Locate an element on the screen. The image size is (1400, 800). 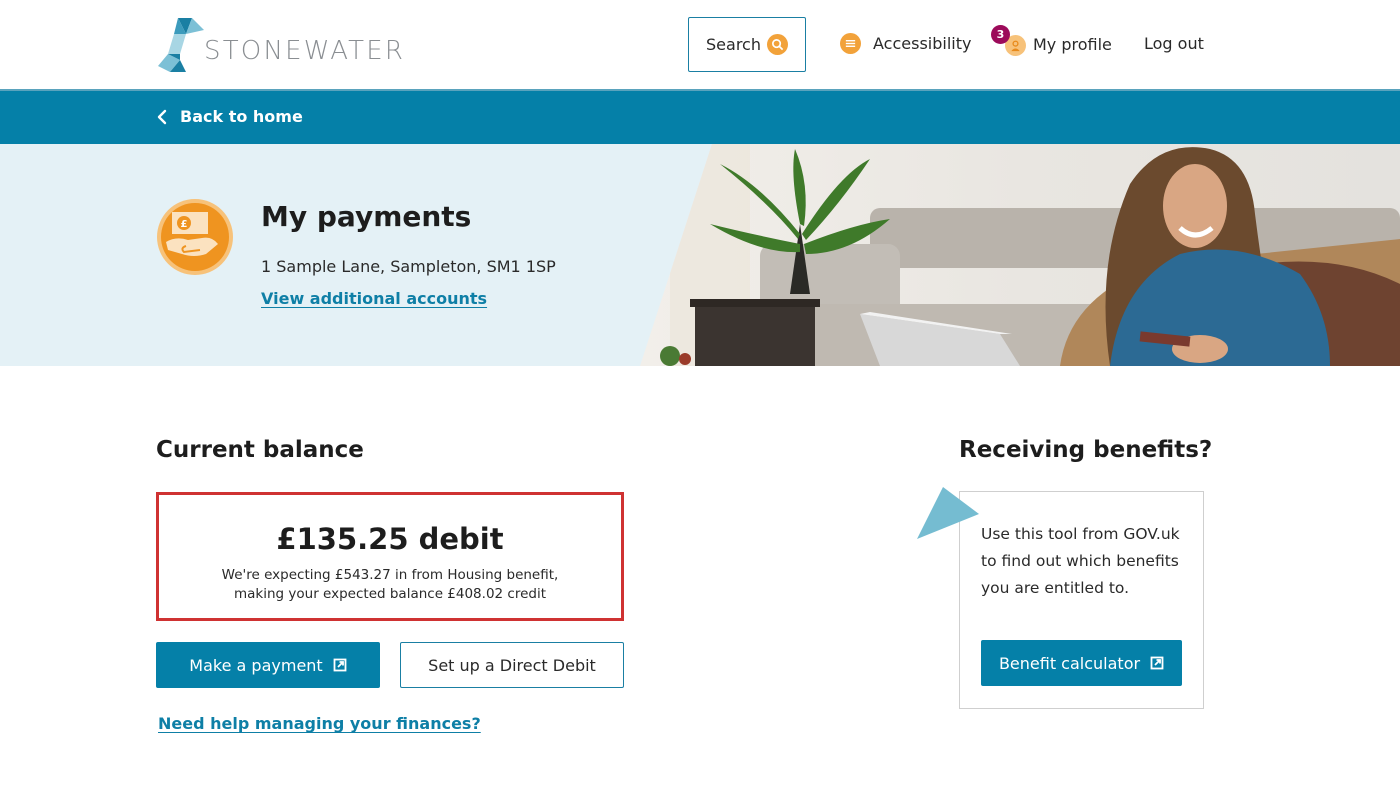
back-to-home-link: Back to home is located at coordinates (229, 116).